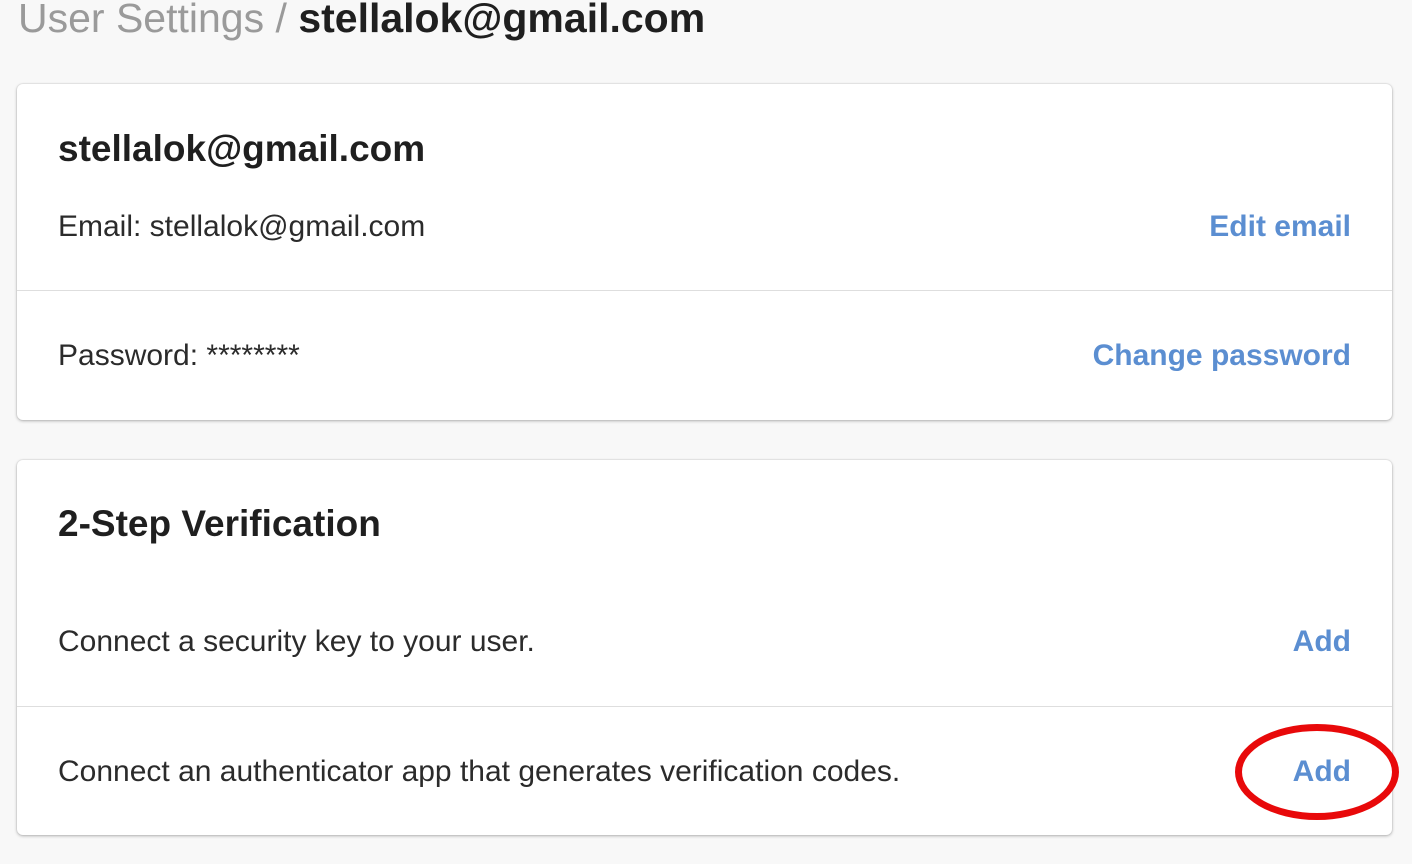  I want to click on breadcrumb: User Settings / stellalok@gmail.com, so click(361, 21).